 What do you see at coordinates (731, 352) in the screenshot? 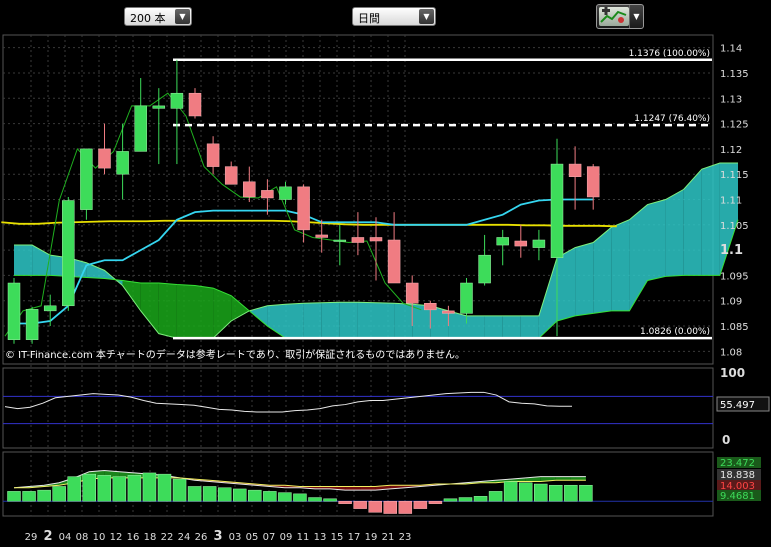
I see `y-tick-label: 1.08` at bounding box center [731, 352].